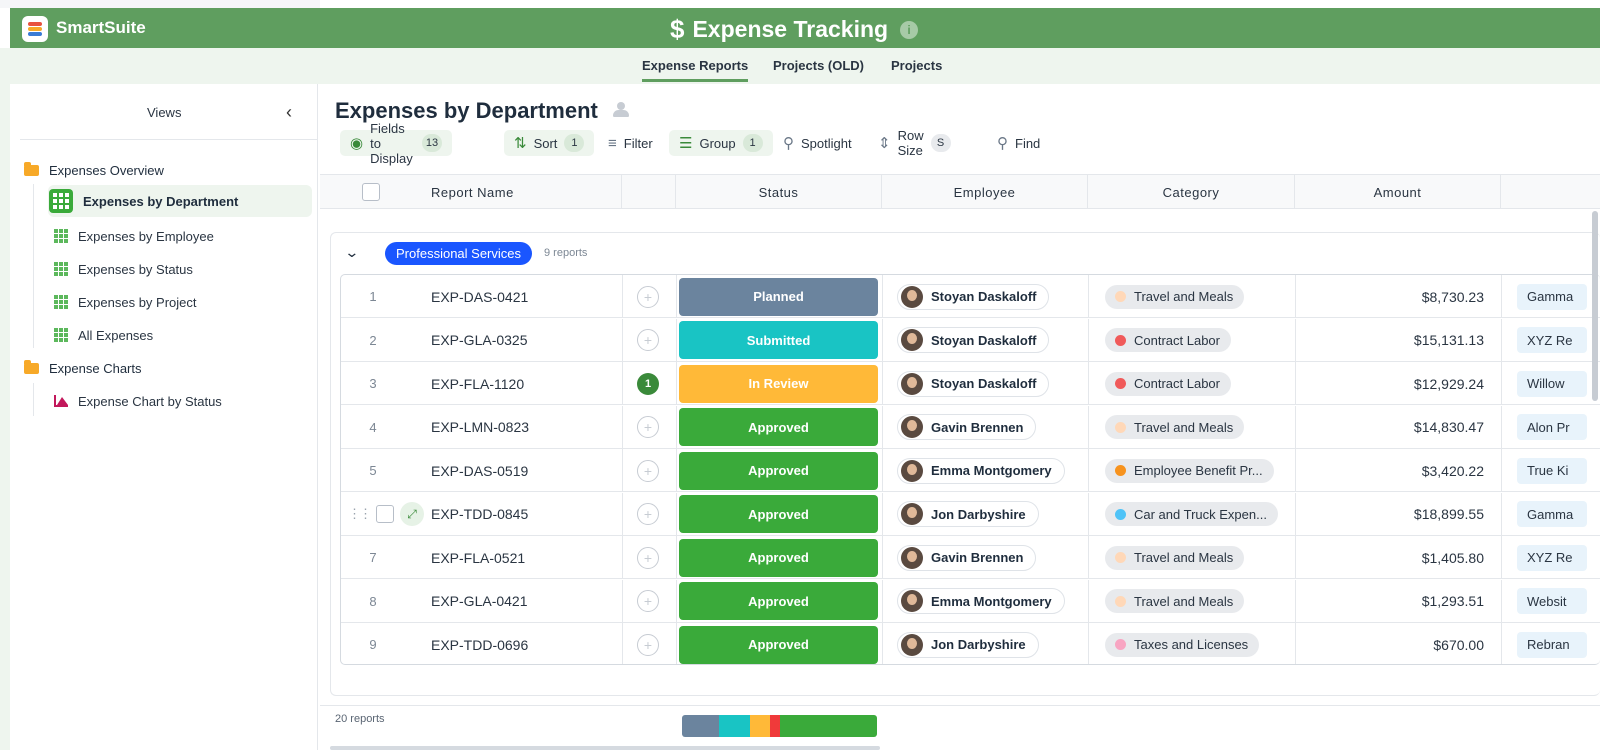 The width and height of the screenshot is (1600, 750). I want to click on find-button: ⚲ Find, so click(1018, 143).